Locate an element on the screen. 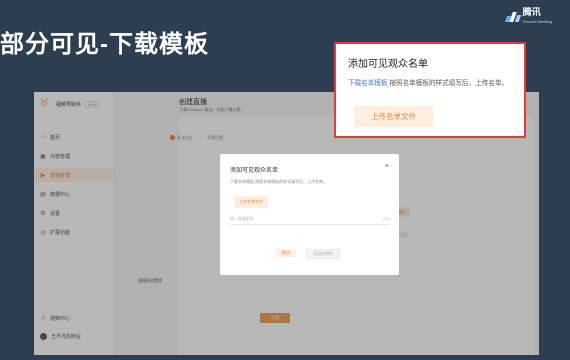 Image resolution: width=570 pixels, height=360 pixels. modal-footer: 取消 添加并保存 is located at coordinates (308, 254).